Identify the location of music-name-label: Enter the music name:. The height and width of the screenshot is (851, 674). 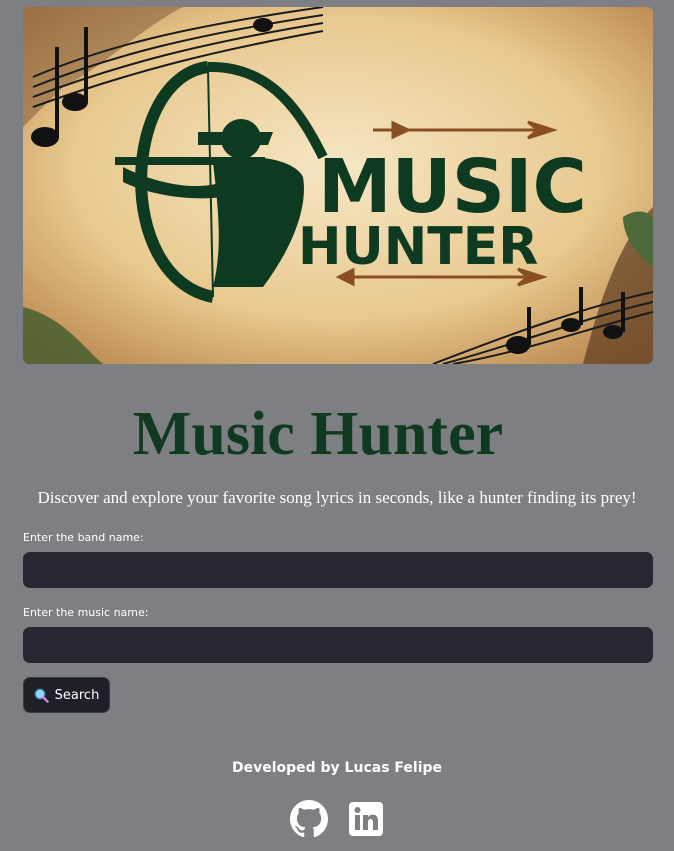
(86, 612).